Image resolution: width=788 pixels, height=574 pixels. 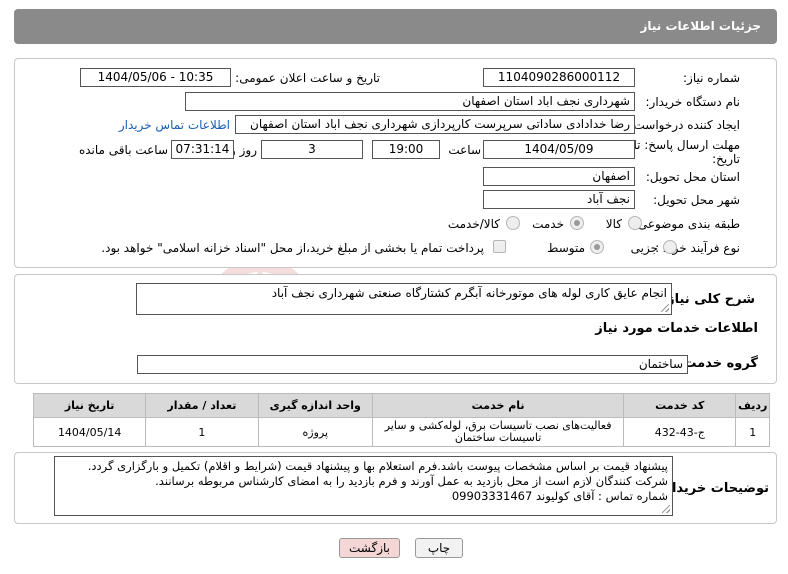 I want to click on remaining-time-label: ساعت باقی مانده, so click(x=123, y=150).